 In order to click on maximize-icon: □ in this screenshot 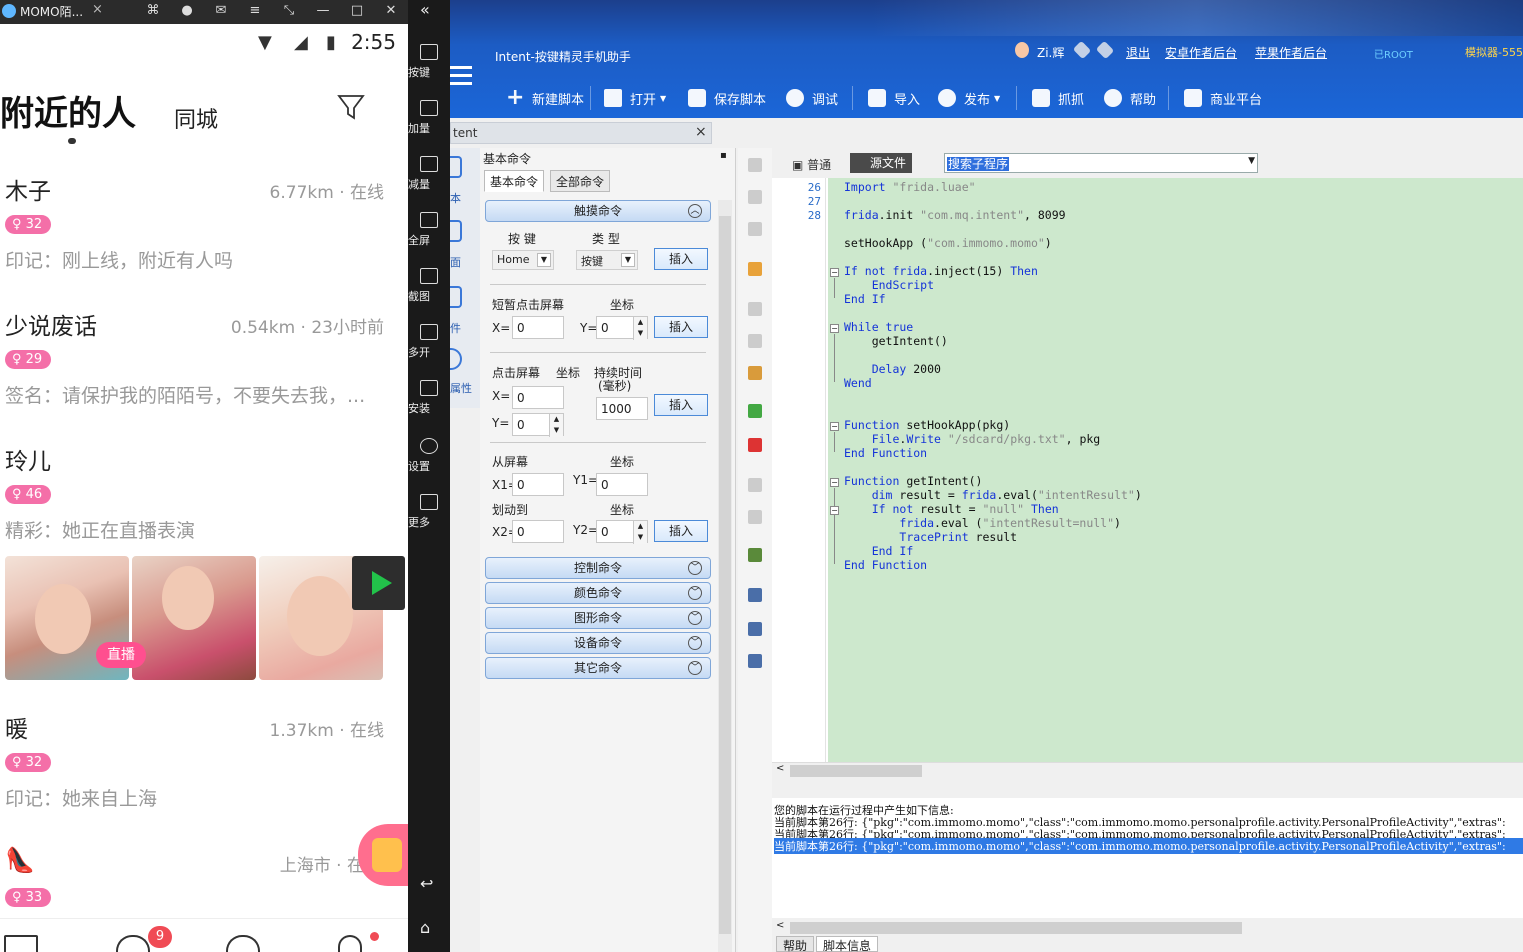, I will do `click(357, 11)`.